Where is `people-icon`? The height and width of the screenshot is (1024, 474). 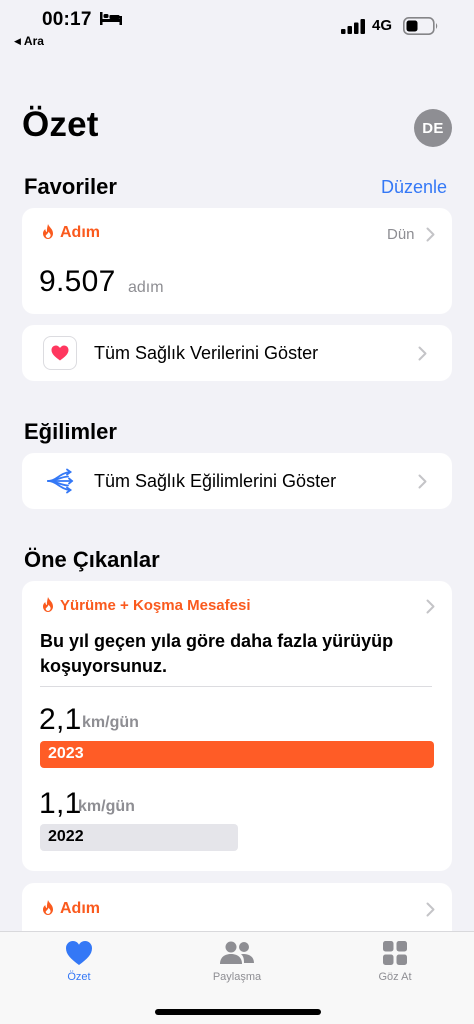
people-icon is located at coordinates (237, 952).